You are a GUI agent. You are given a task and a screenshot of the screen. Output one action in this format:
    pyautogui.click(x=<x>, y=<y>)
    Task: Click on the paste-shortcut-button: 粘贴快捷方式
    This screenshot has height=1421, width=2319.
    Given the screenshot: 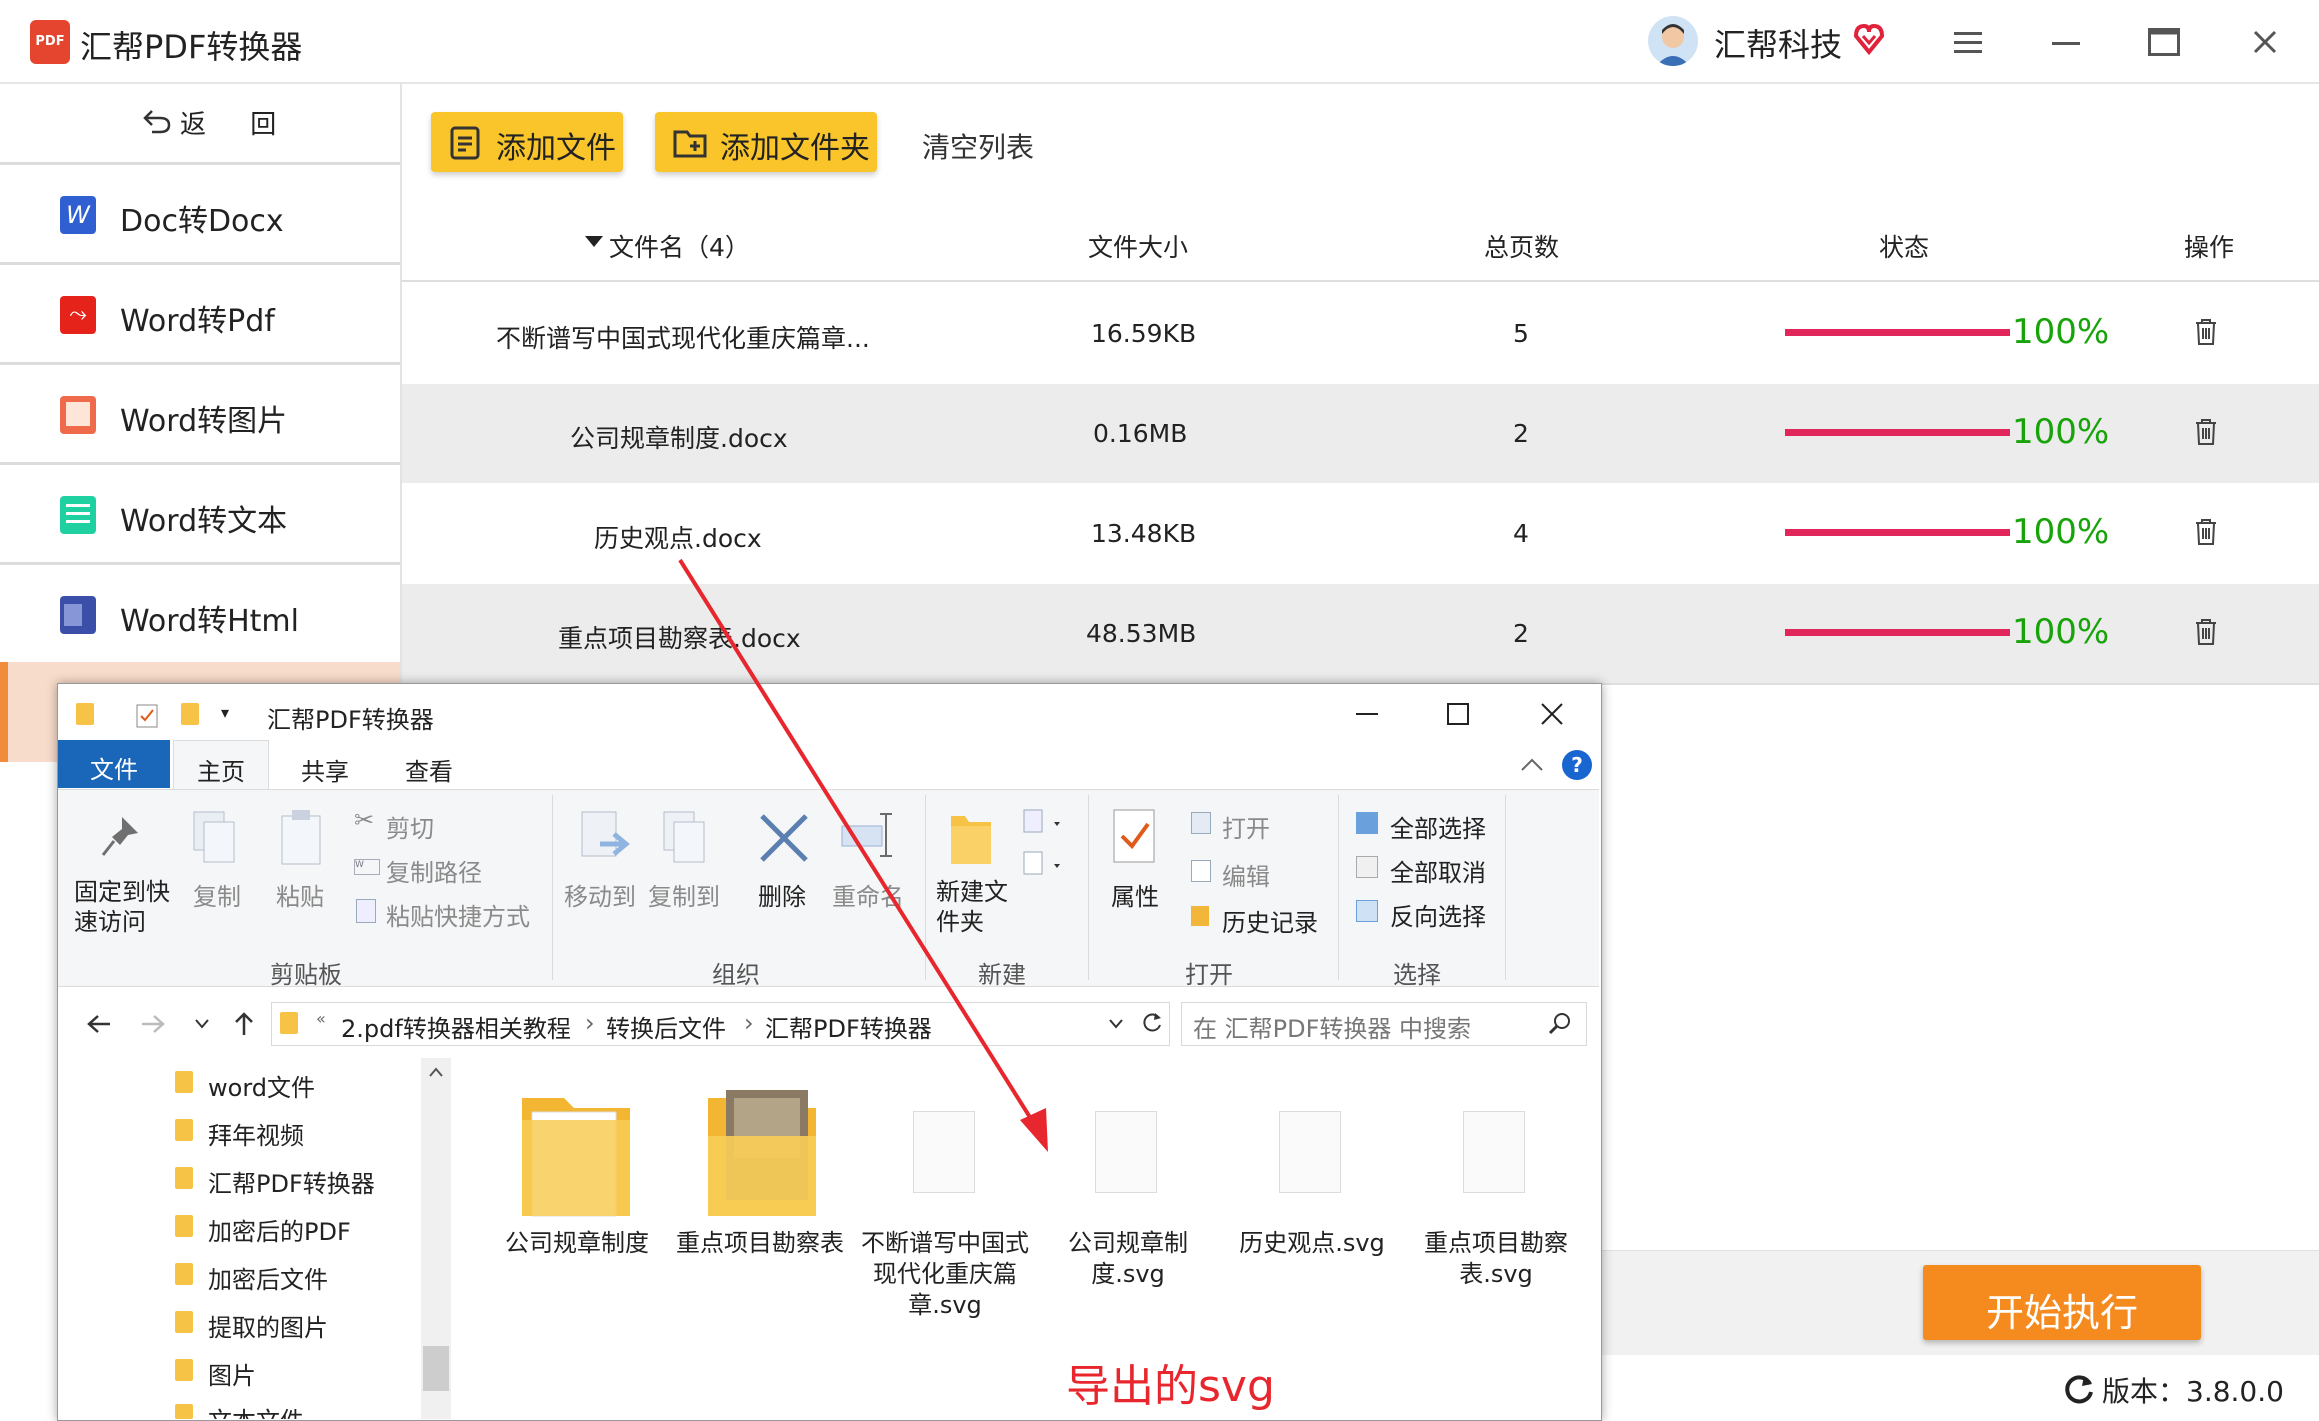 What is the action you would take?
    pyautogui.click(x=458, y=914)
    